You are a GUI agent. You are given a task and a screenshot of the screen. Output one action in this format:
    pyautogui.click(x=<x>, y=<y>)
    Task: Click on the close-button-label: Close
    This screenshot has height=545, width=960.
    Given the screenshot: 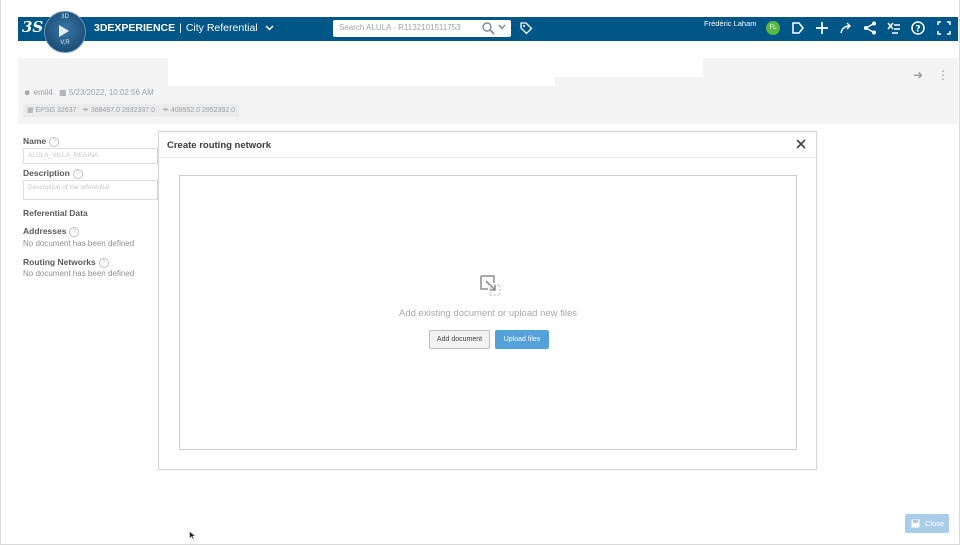 What is the action you would take?
    pyautogui.click(x=935, y=523)
    